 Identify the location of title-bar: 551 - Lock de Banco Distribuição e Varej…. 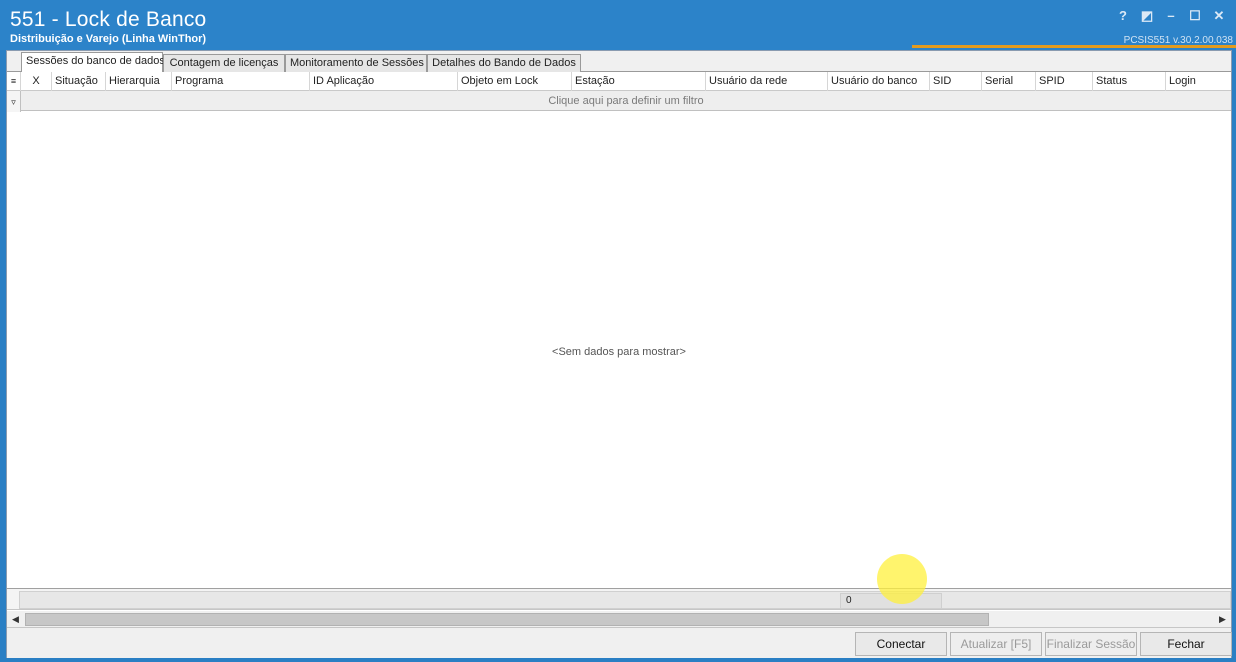
(618, 25).